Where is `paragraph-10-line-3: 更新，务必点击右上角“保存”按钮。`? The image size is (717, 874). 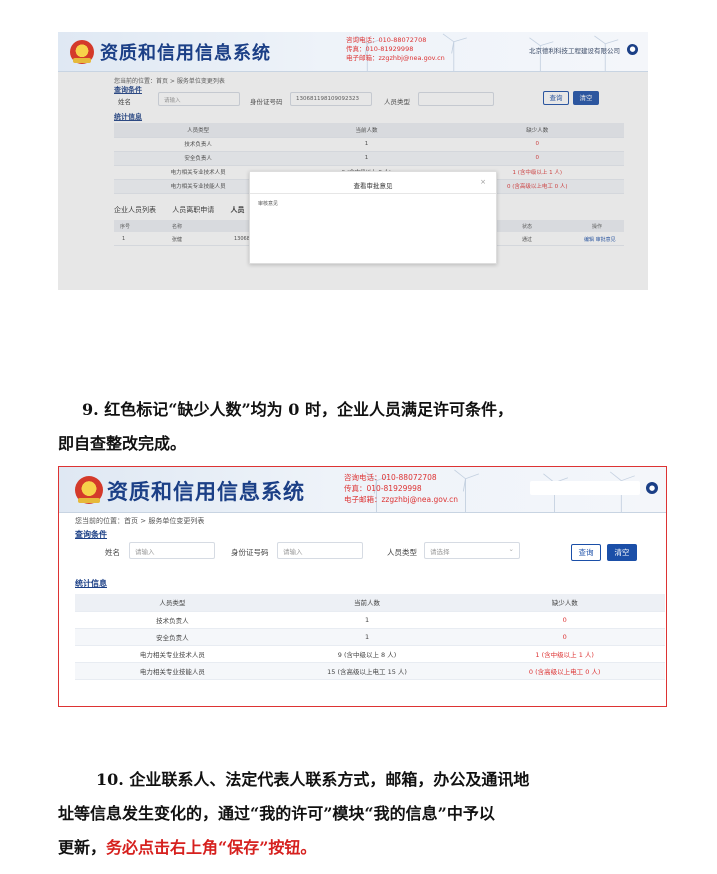
paragraph-10-line-3: 更新，务必点击右上角“保存”按钮。 is located at coordinates (187, 846).